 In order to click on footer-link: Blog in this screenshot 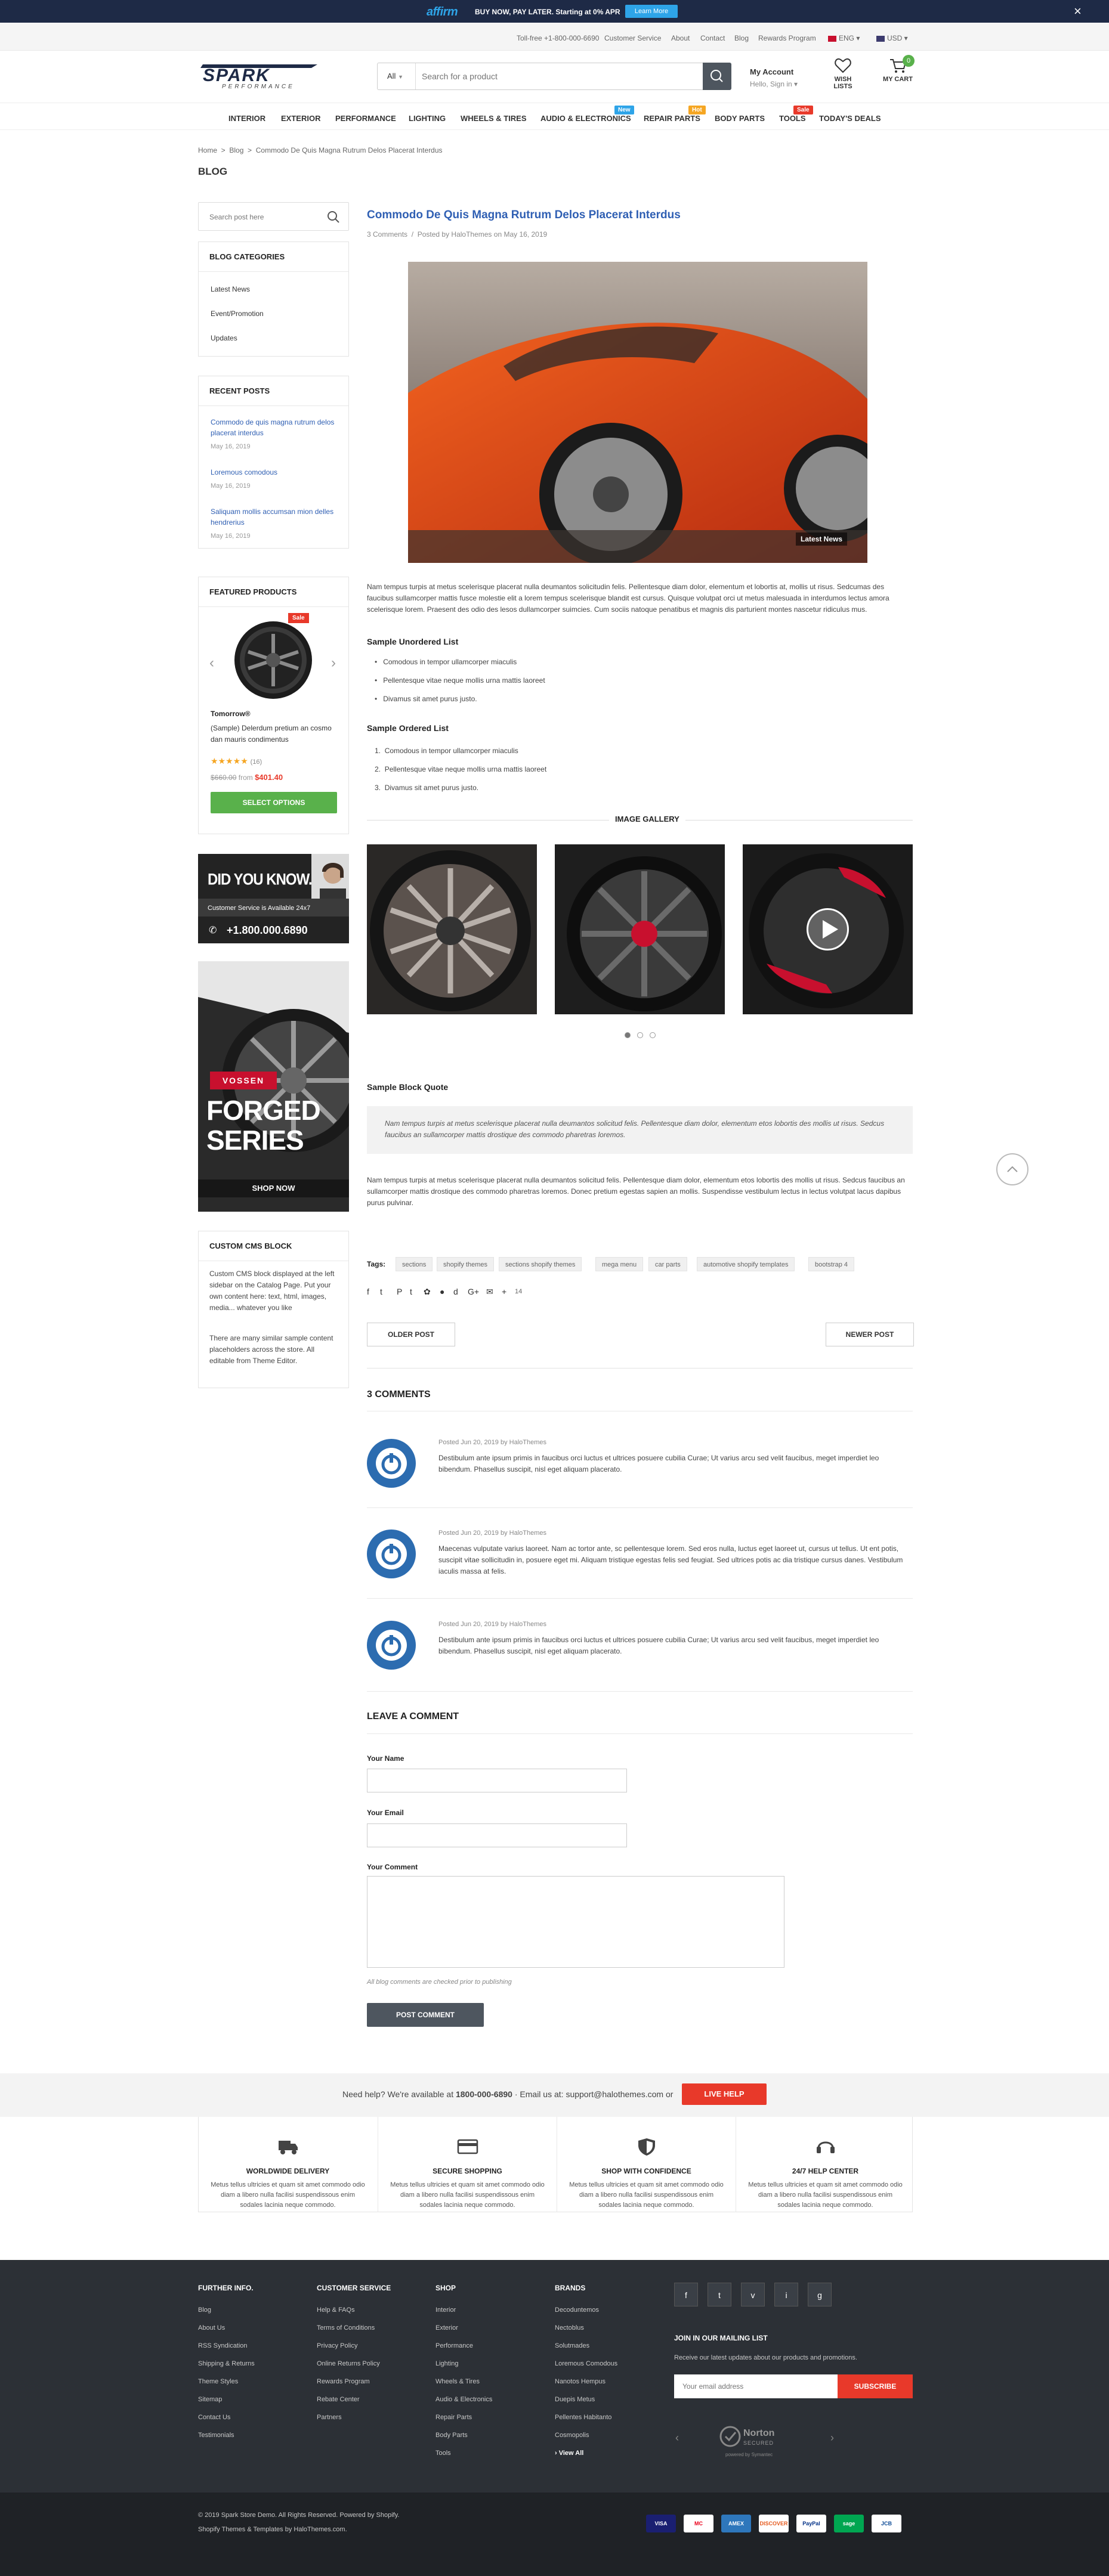, I will do `click(204, 2310)`.